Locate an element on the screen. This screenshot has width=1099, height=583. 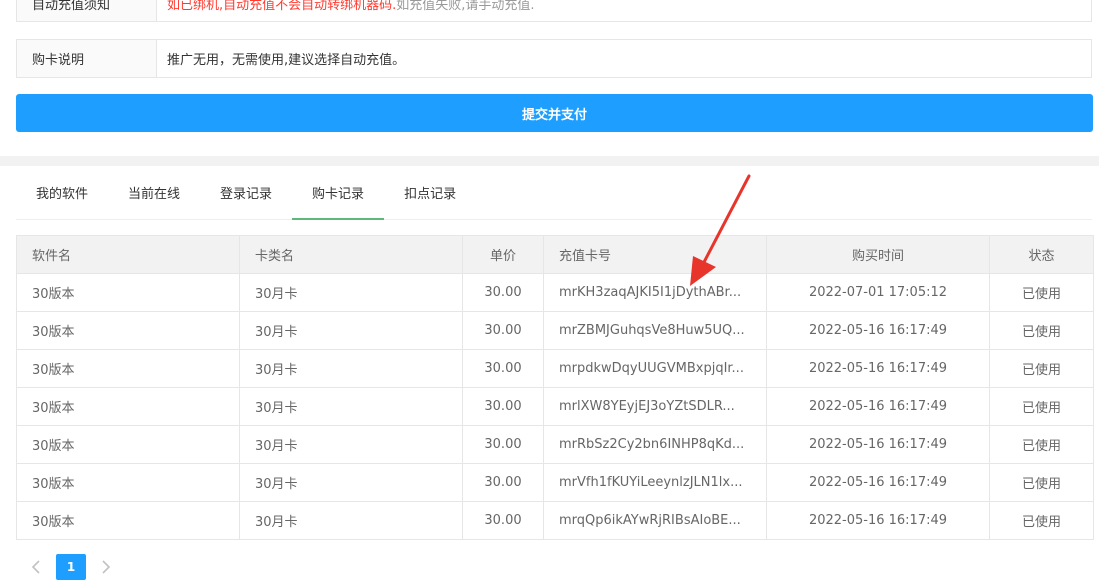
table-header-row: 软件名 卡类名 单价 充值卡号 购买时间 状态 is located at coordinates (555, 254).